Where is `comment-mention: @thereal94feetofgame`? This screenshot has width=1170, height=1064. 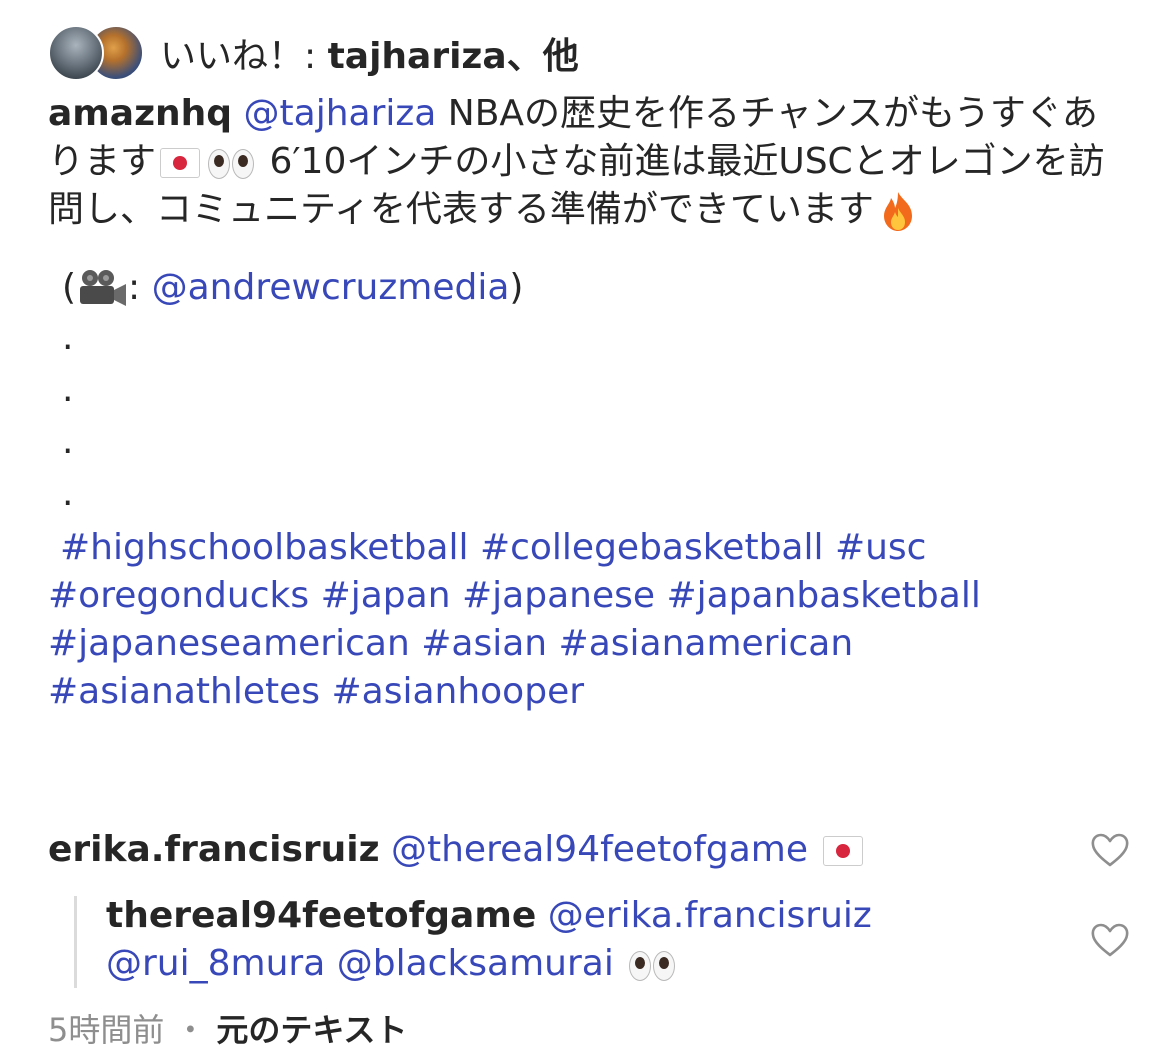 comment-mention: @thereal94feetofgame is located at coordinates (599, 849).